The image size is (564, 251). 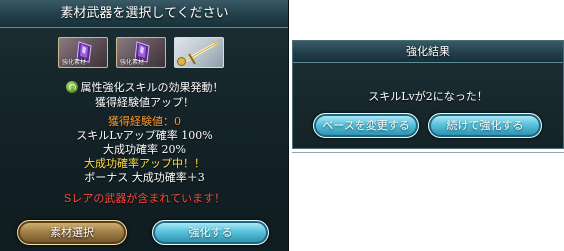 I want to click on change-base-button: ベースを変更する, so click(x=366, y=125).